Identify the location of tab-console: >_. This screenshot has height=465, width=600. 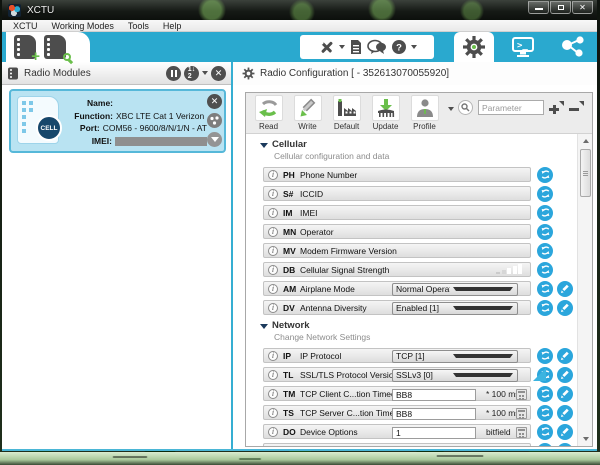
(523, 47).